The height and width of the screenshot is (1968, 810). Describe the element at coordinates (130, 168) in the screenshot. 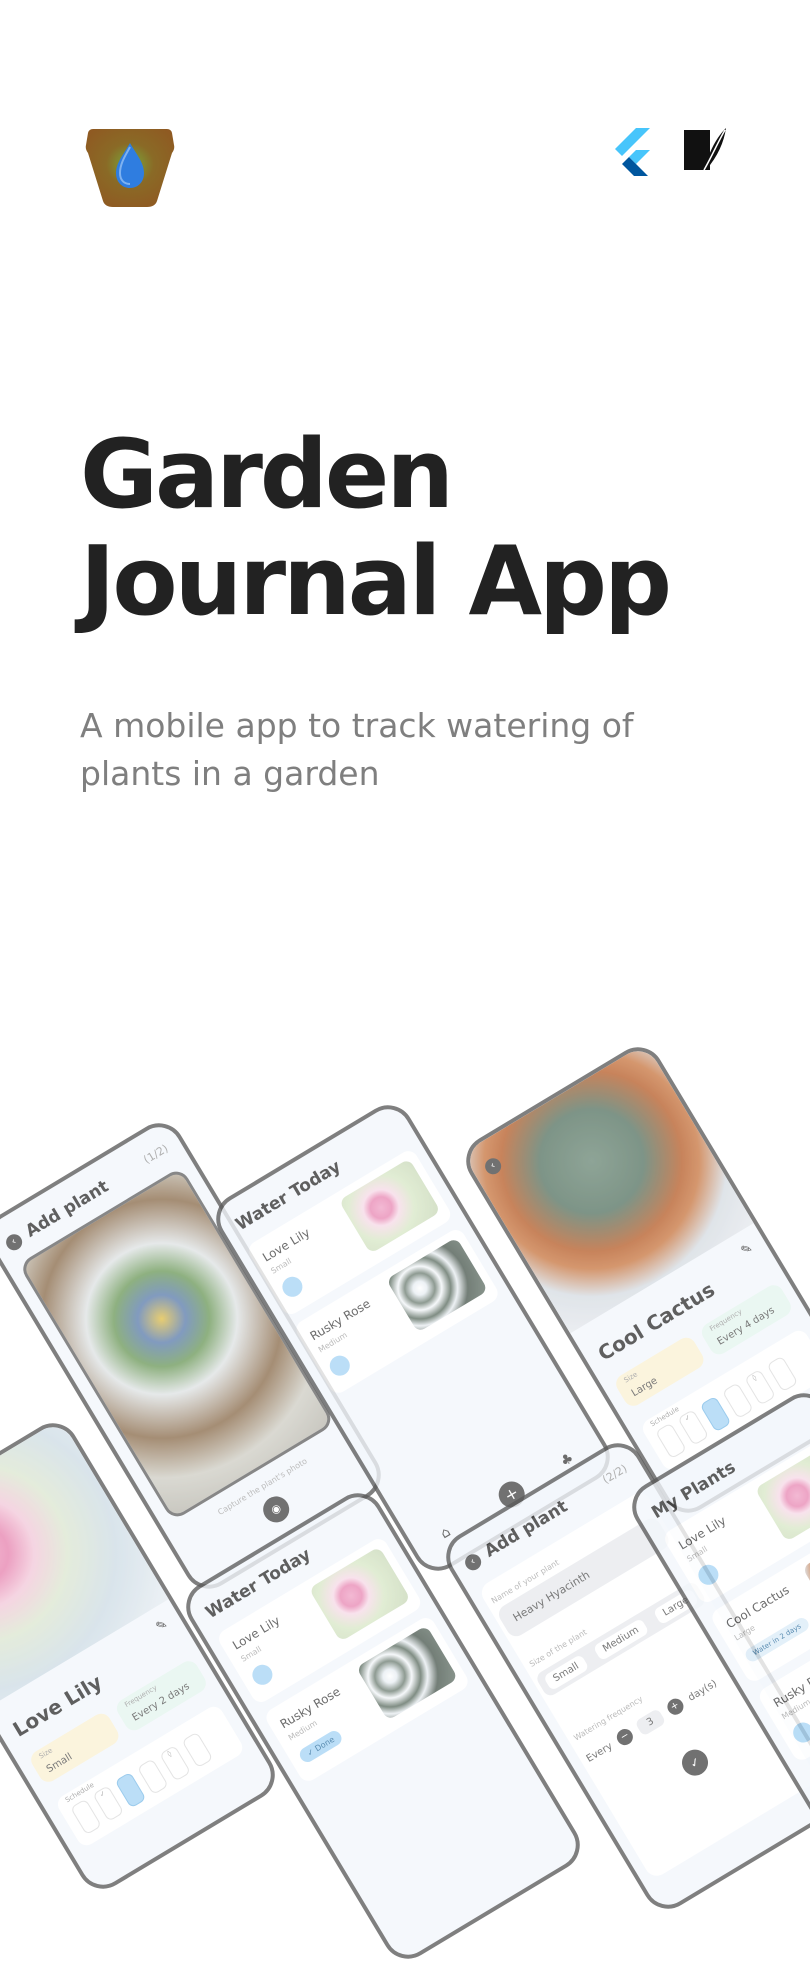

I see `app-logo-icon` at that location.